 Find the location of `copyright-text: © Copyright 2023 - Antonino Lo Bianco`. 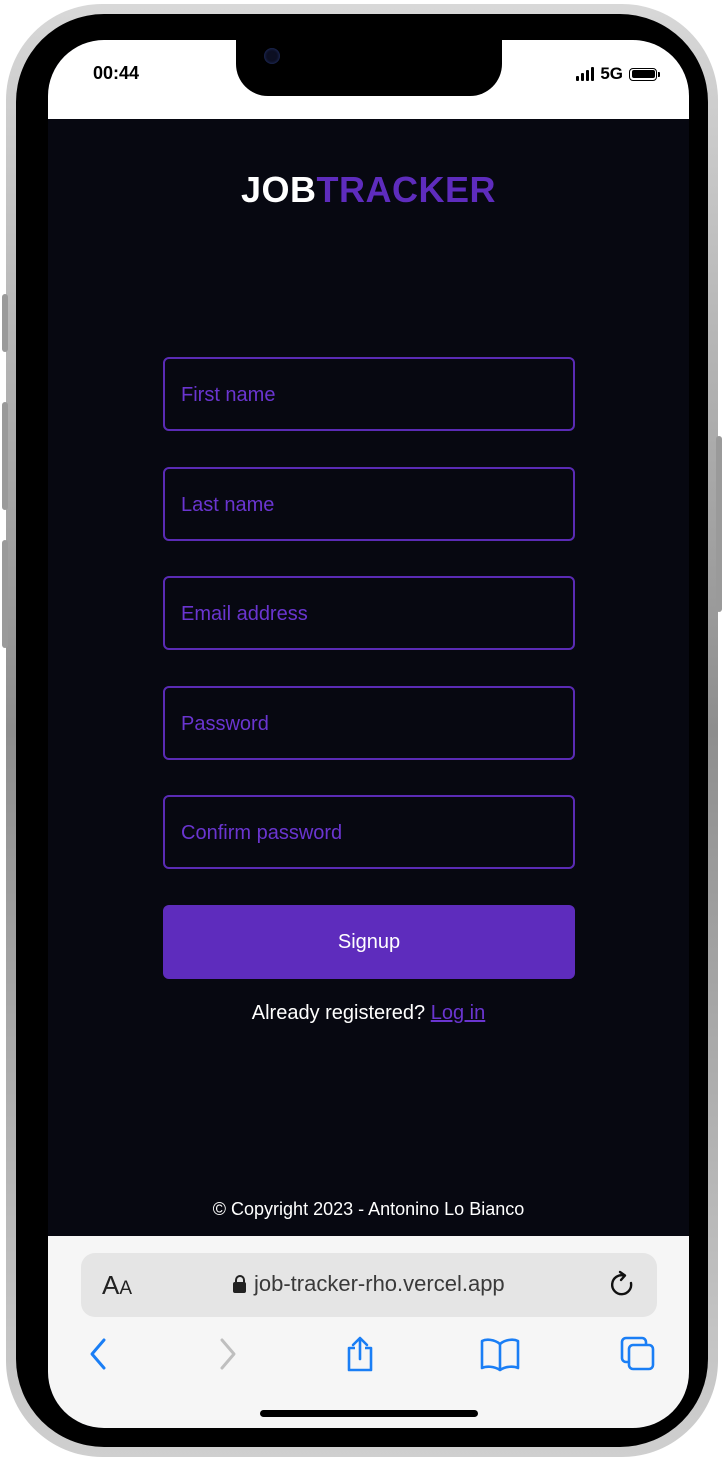

copyright-text: © Copyright 2023 - Antonino Lo Bianco is located at coordinates (368, 1209).